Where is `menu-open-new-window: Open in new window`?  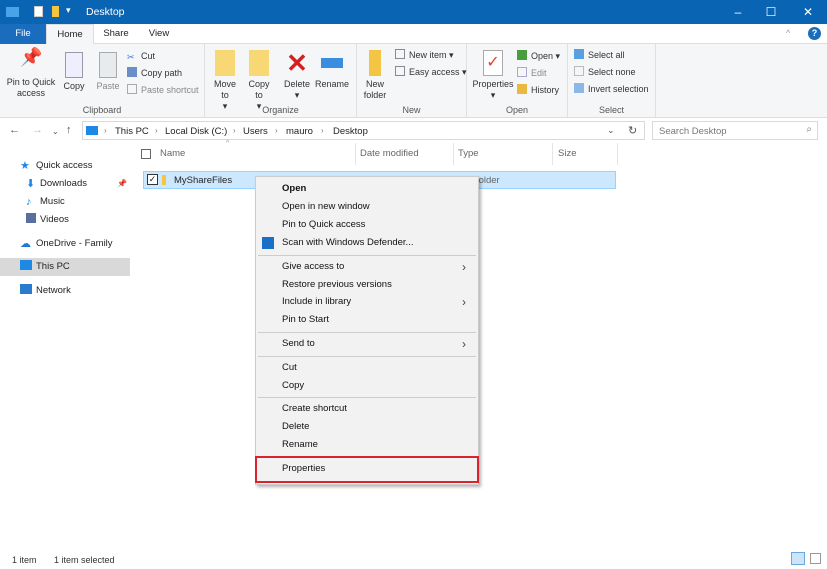 menu-open-new-window: Open in new window is located at coordinates (367, 207).